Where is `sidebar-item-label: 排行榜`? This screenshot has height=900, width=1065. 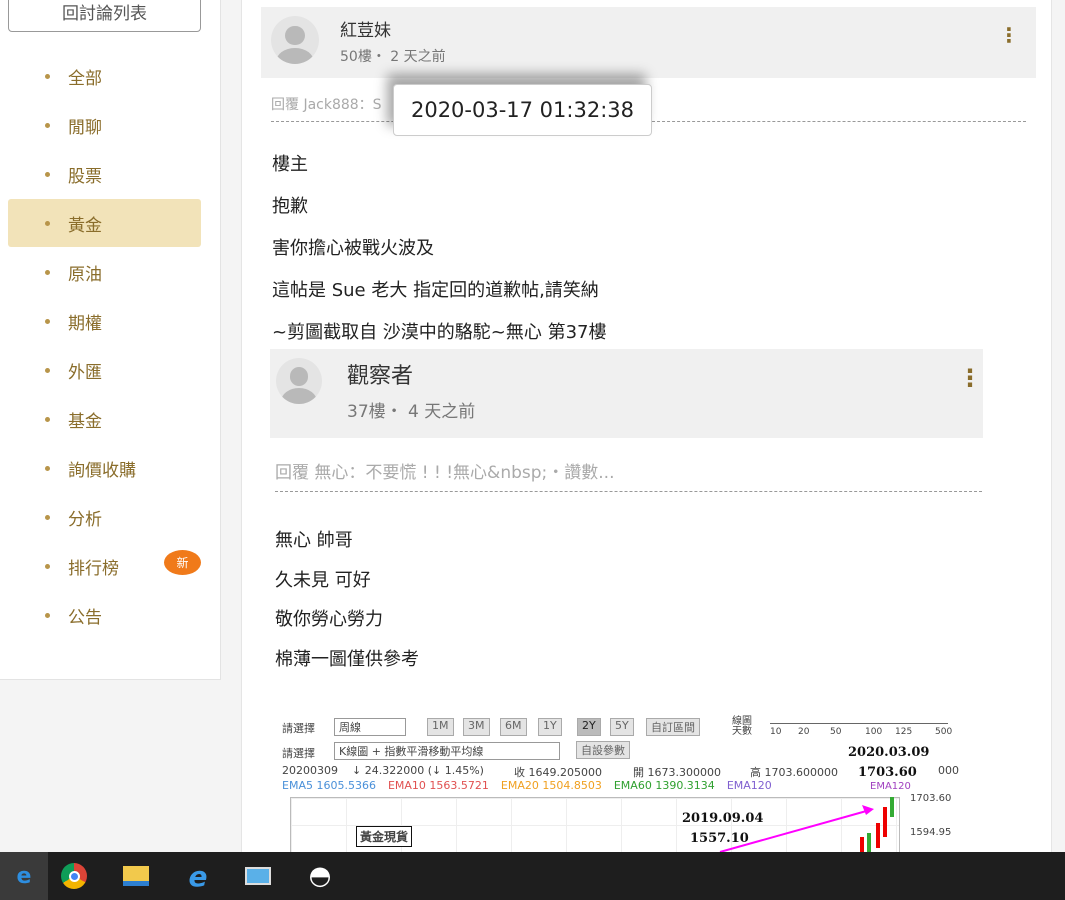
sidebar-item-label: 排行榜 is located at coordinates (93, 568).